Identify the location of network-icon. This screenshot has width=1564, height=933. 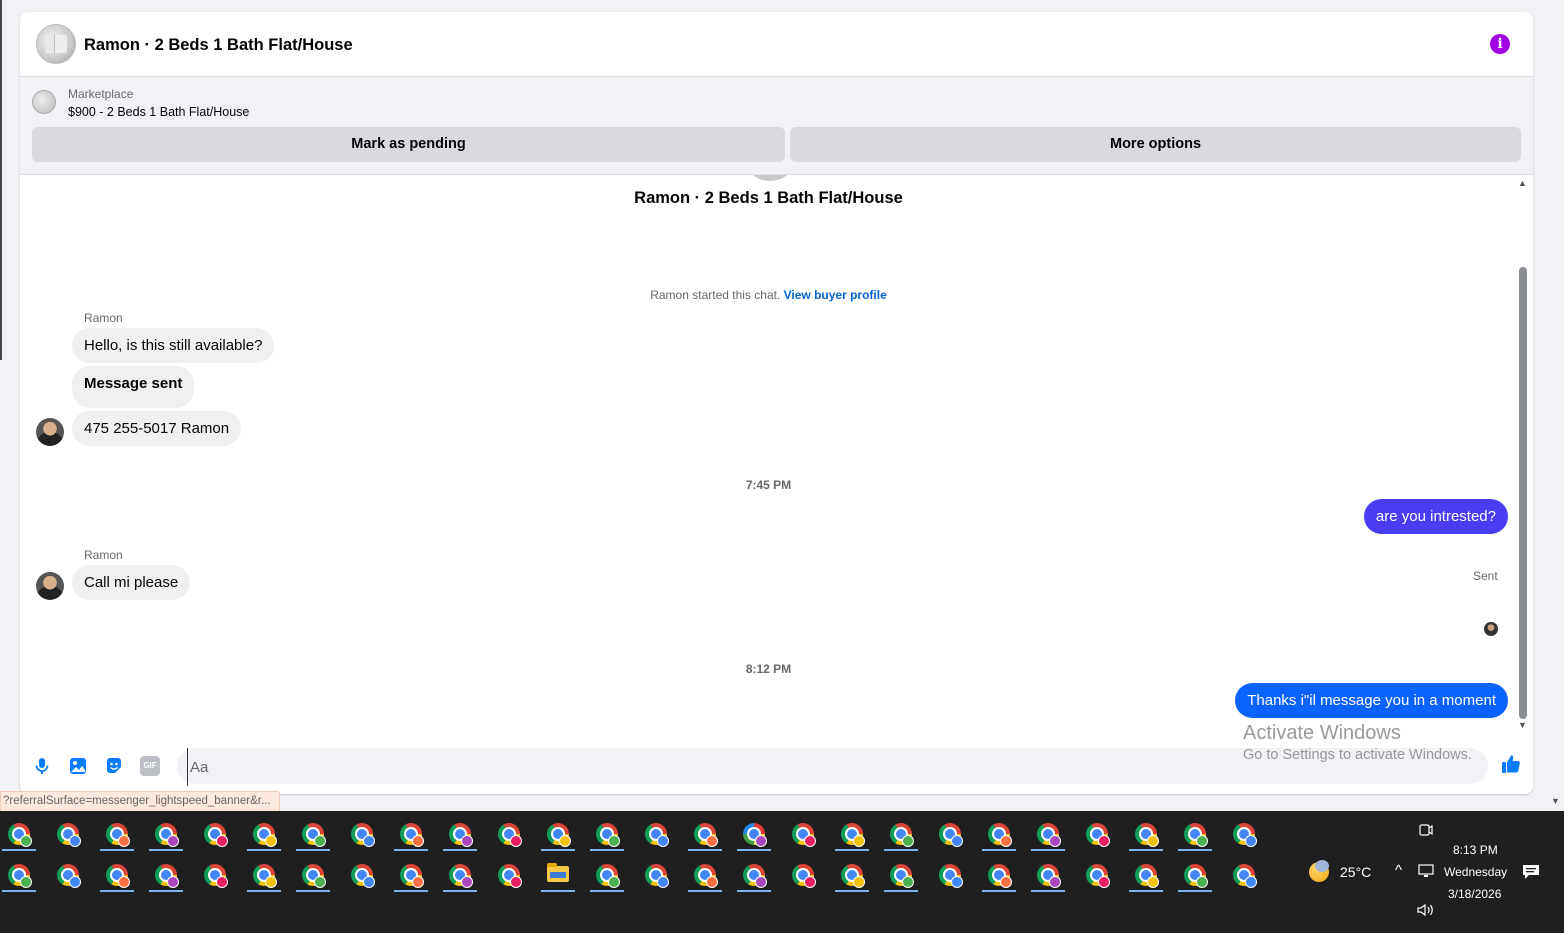
(1426, 871).